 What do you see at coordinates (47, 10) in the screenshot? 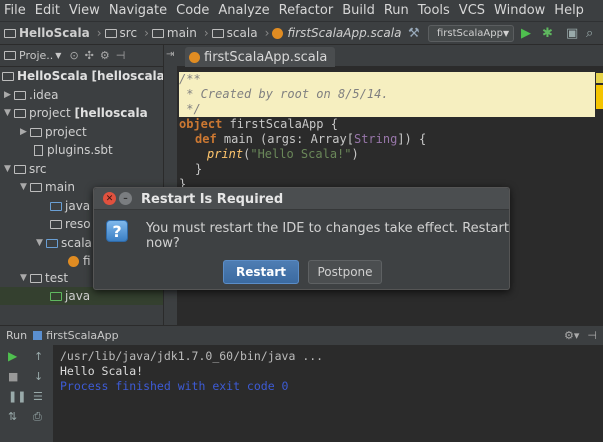
I see `menu-edit: Edit` at bounding box center [47, 10].